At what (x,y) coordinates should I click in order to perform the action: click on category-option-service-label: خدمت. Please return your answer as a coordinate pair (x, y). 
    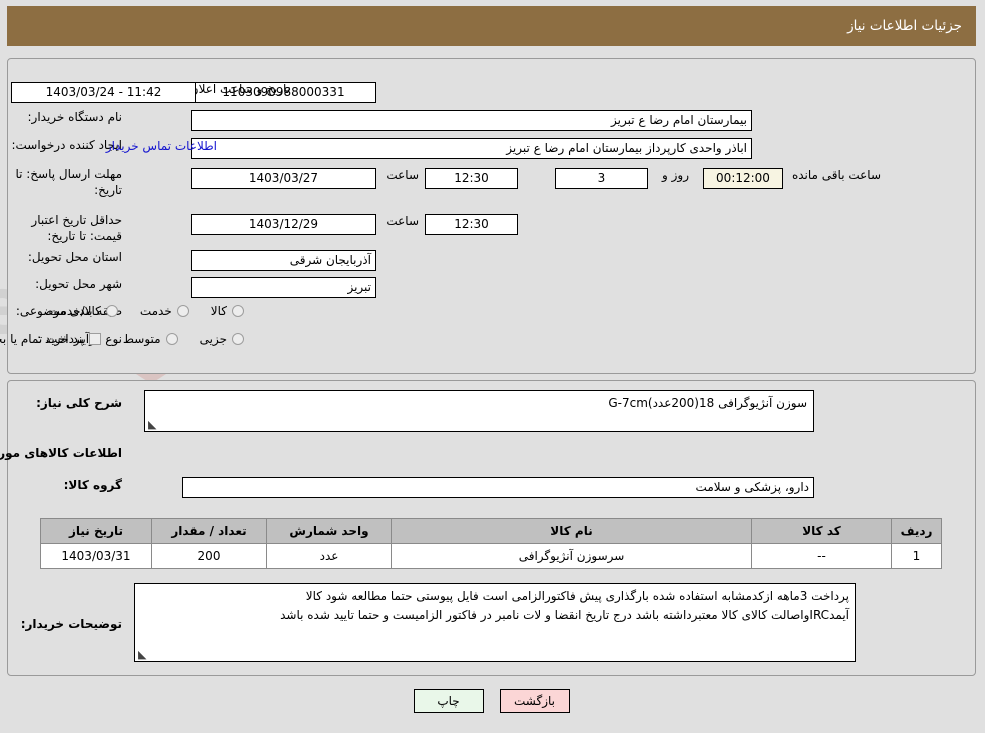
    Looking at the image, I should click on (156, 311).